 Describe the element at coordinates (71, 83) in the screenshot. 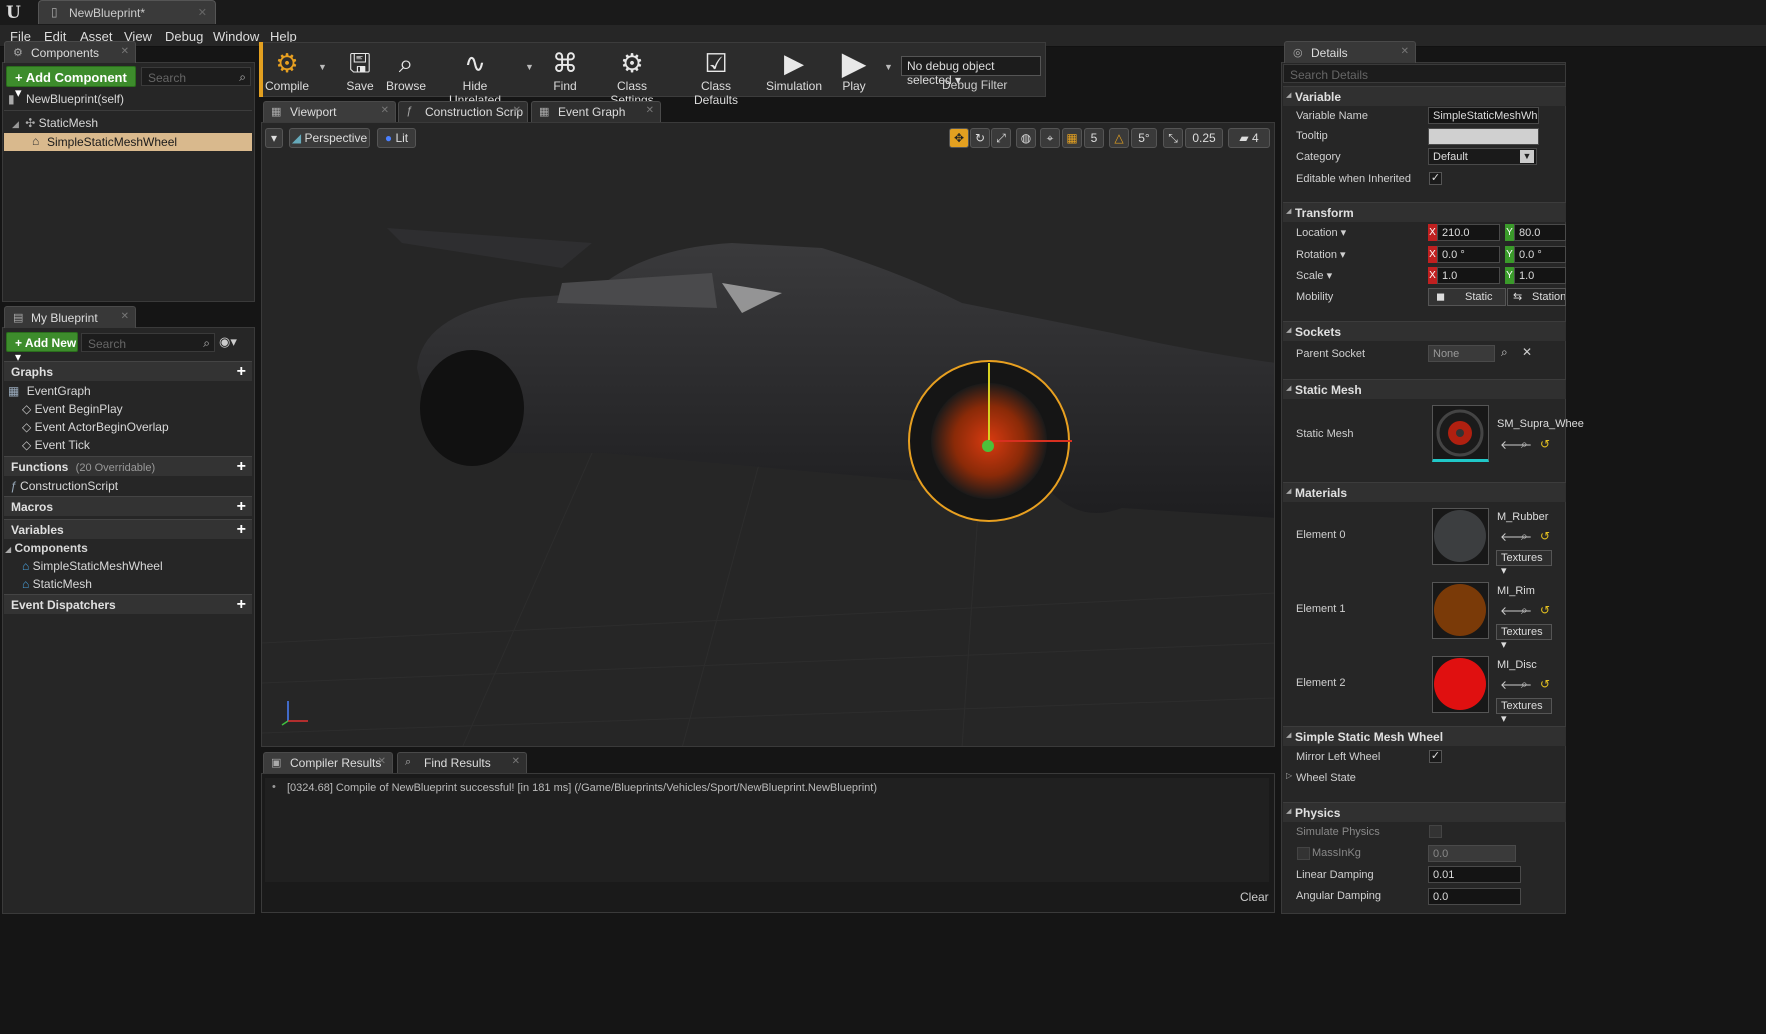

I see `add-component-button: + Add Component ▾` at that location.